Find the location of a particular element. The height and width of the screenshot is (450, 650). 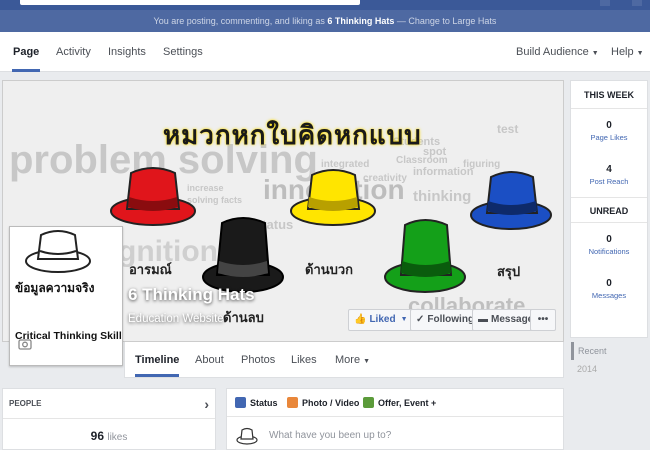

timeline-year-link: 2014 is located at coordinates (587, 369).